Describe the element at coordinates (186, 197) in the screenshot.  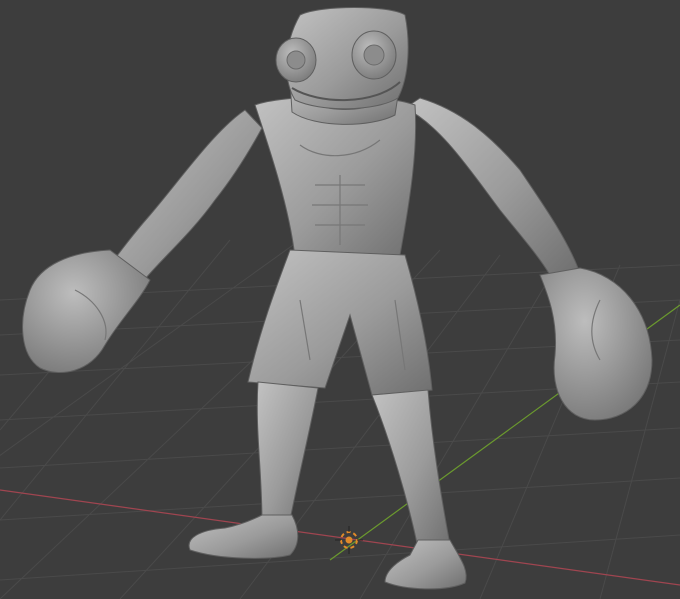
I see `left-arm` at that location.